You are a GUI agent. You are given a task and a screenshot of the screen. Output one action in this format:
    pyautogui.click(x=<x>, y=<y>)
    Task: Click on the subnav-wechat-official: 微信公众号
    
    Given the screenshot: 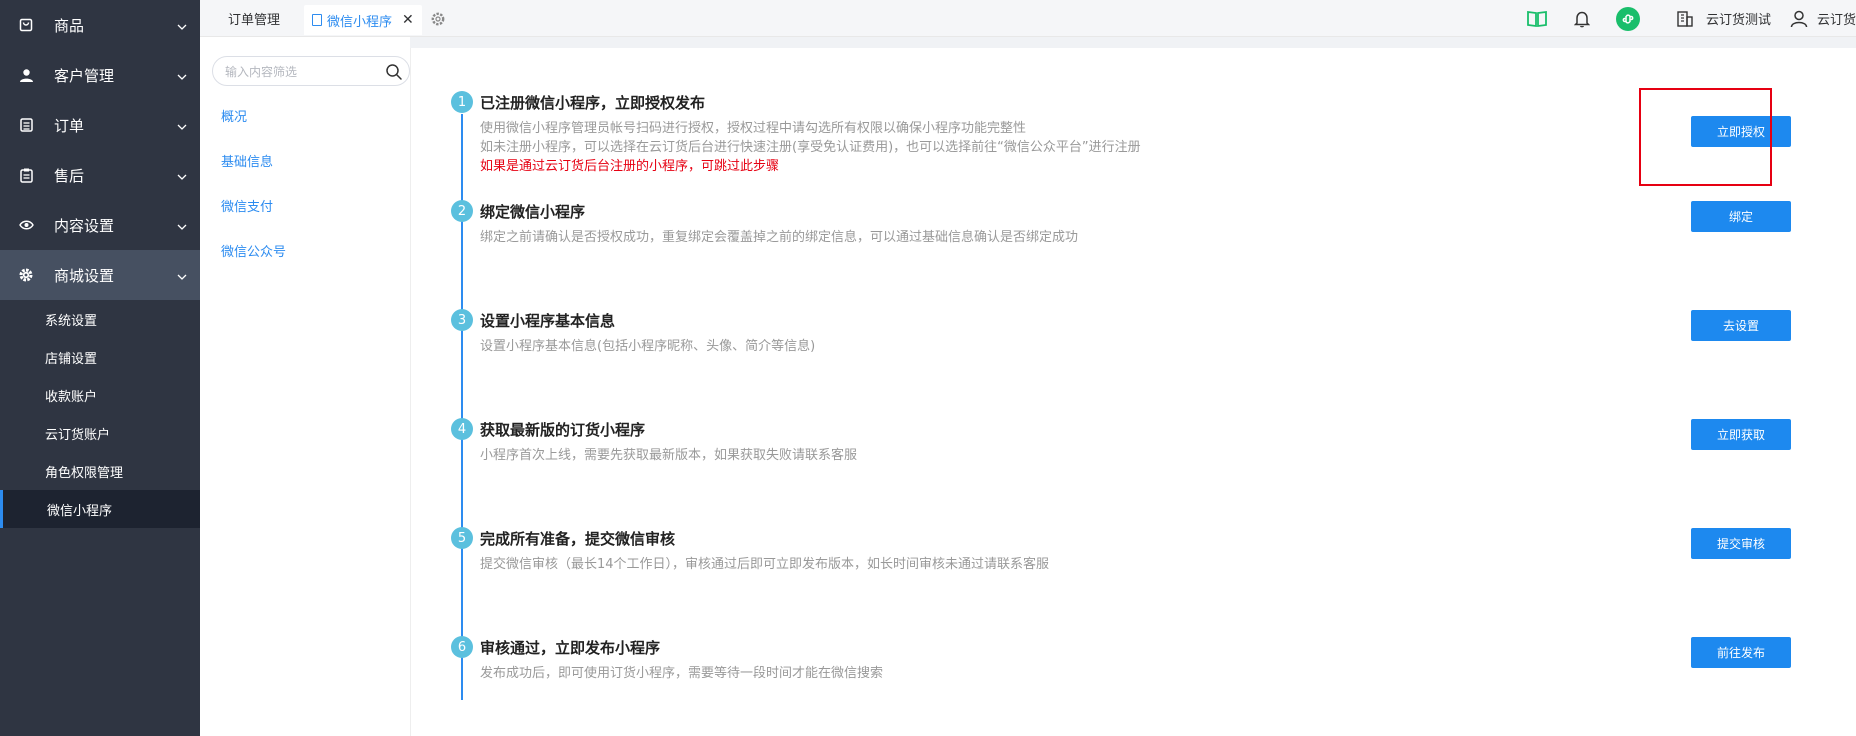 What is the action you would take?
    pyautogui.click(x=253, y=250)
    